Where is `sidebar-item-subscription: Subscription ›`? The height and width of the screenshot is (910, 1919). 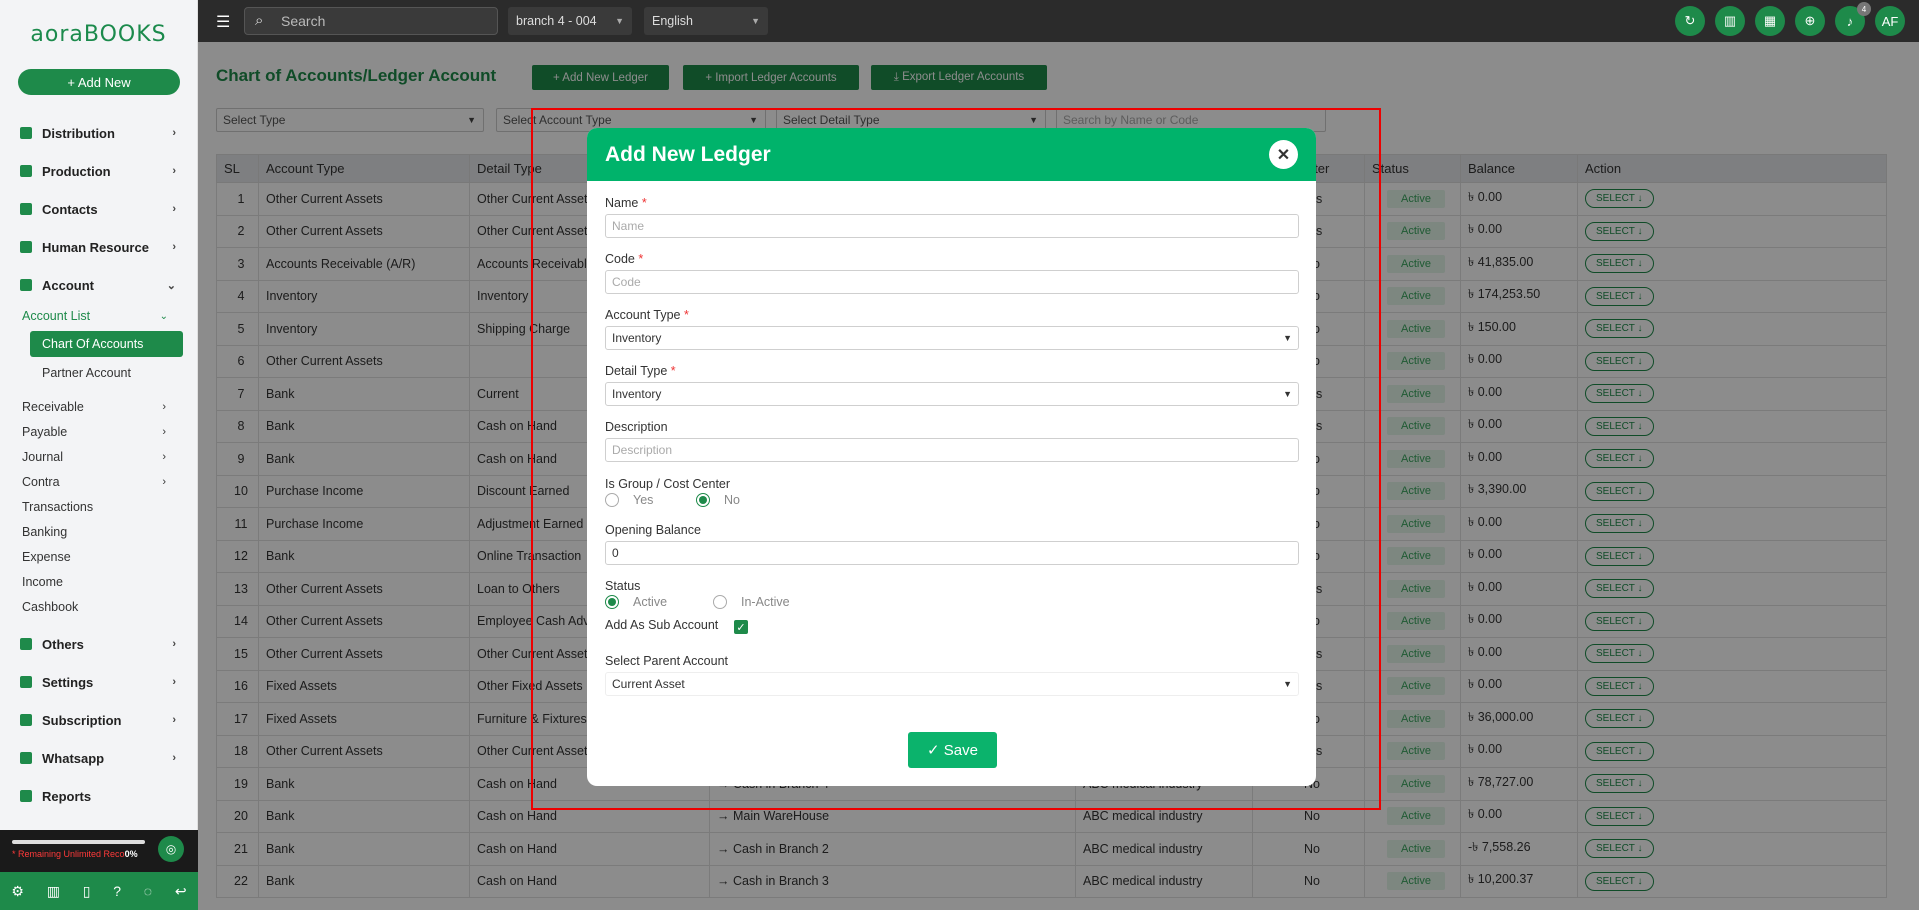 sidebar-item-subscription: Subscription › is located at coordinates (99, 720).